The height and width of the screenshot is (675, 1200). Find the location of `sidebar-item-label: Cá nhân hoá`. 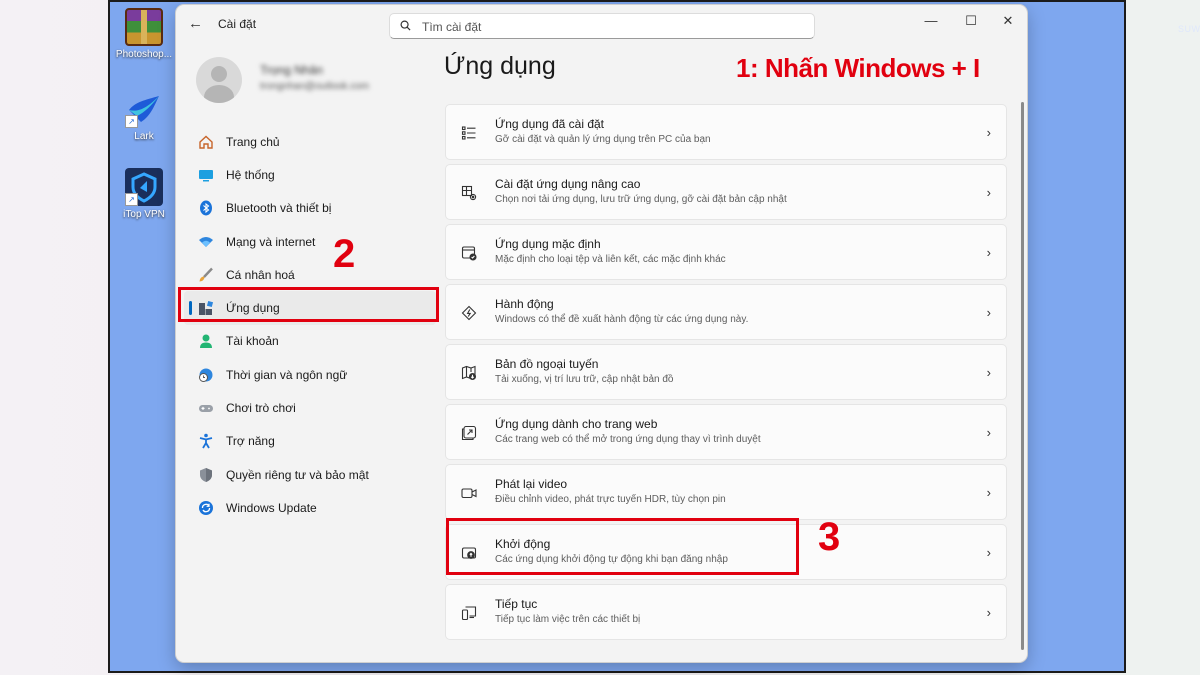

sidebar-item-label: Cá nhân hoá is located at coordinates (260, 274).